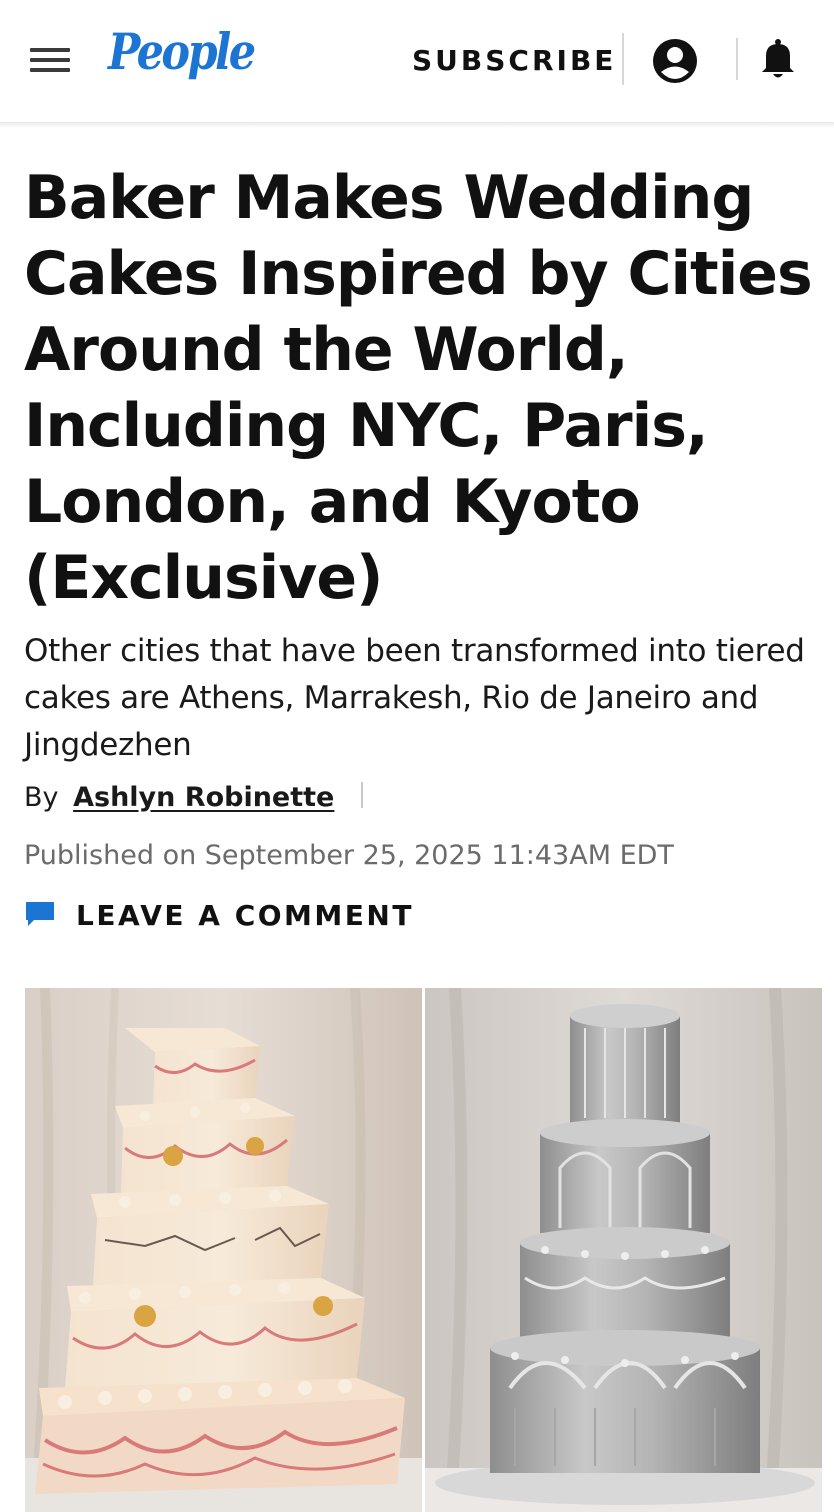  Describe the element at coordinates (245, 915) in the screenshot. I see `leave-comment-label: LEAVE A COMMENT` at that location.